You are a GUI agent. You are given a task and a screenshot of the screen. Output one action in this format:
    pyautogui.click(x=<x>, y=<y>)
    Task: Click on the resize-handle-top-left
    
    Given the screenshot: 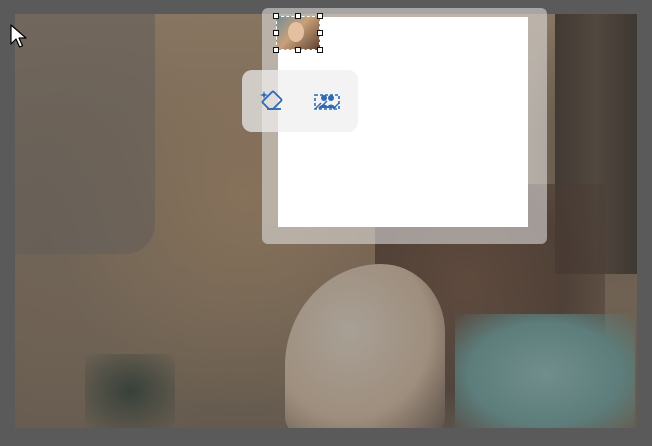 What is the action you would take?
    pyautogui.click(x=276, y=16)
    